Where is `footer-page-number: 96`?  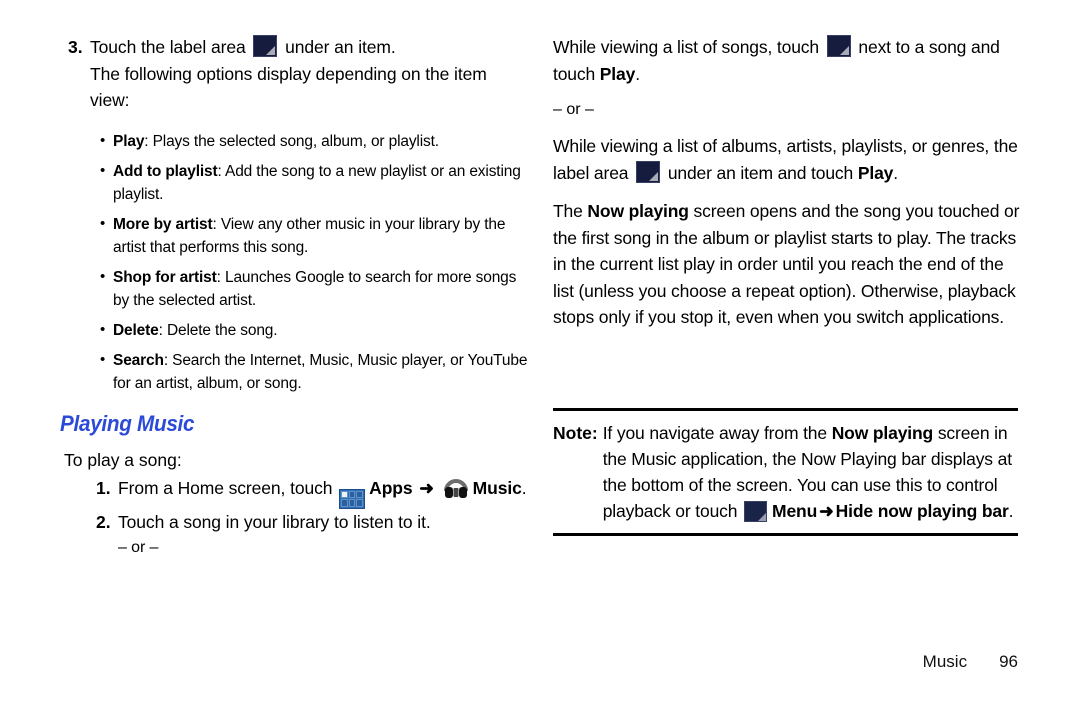 footer-page-number: 96 is located at coordinates (1008, 661).